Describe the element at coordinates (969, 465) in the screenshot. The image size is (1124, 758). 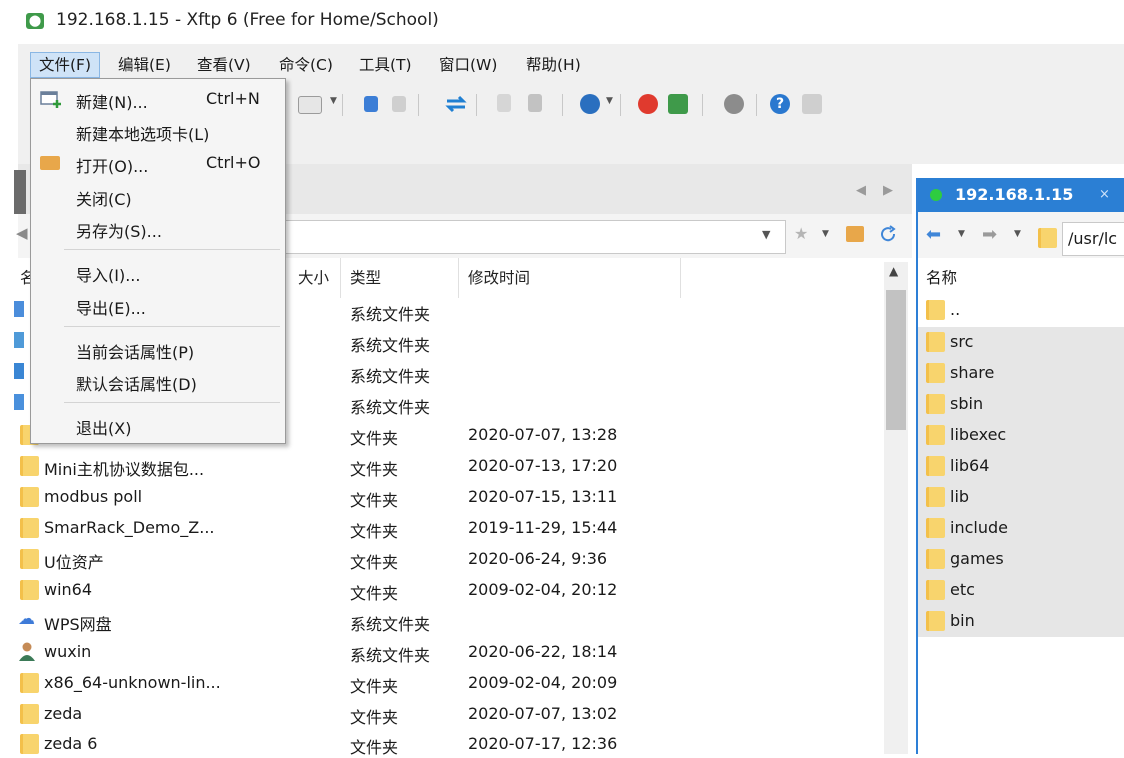
I see `remote-item: lib64` at that location.